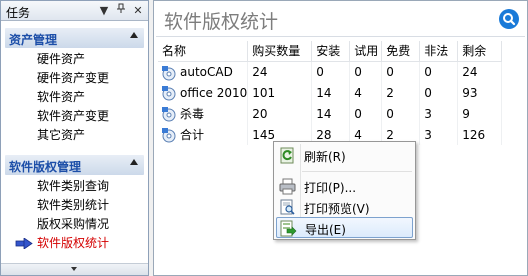  I want to click on printer-icon, so click(287, 186).